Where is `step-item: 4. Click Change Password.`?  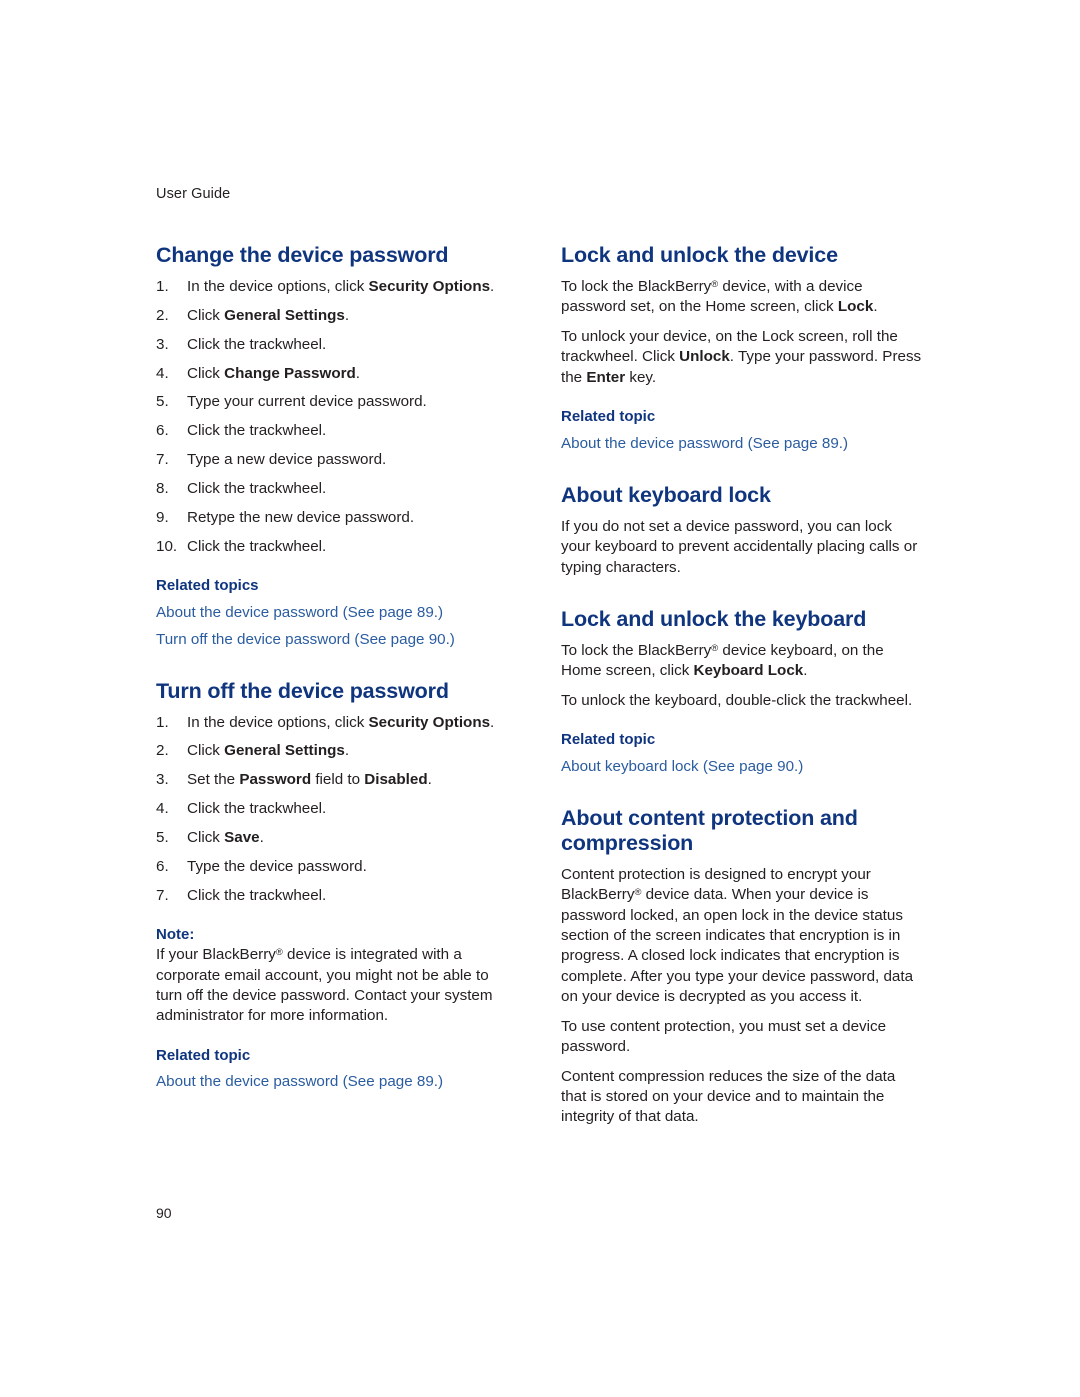 step-item: 4. Click Change Password. is located at coordinates (337, 374).